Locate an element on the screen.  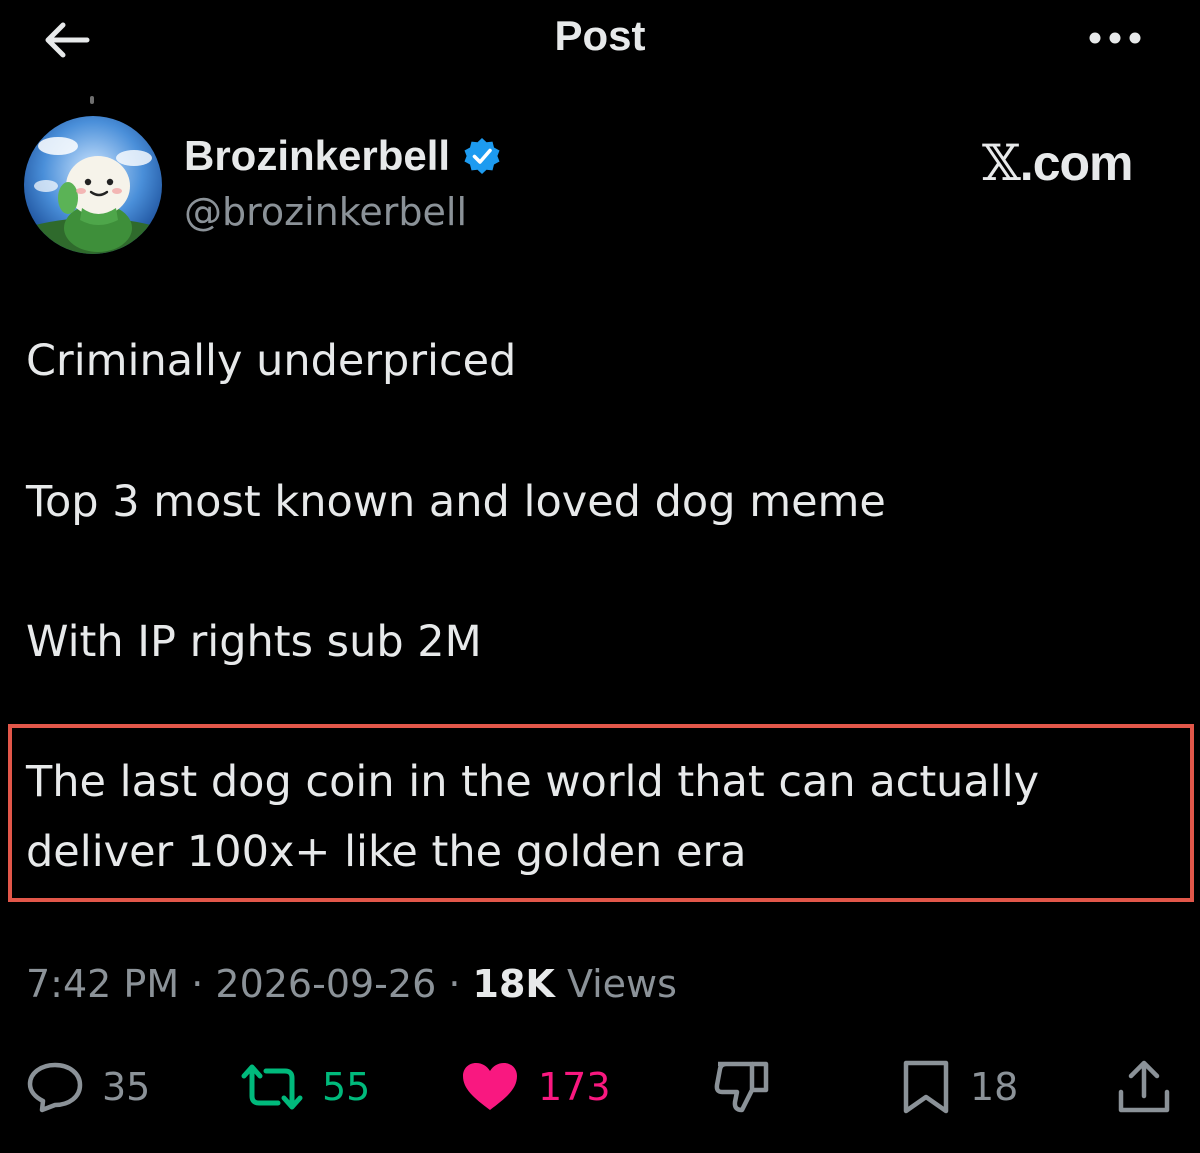
avatar-image is located at coordinates (93, 185).